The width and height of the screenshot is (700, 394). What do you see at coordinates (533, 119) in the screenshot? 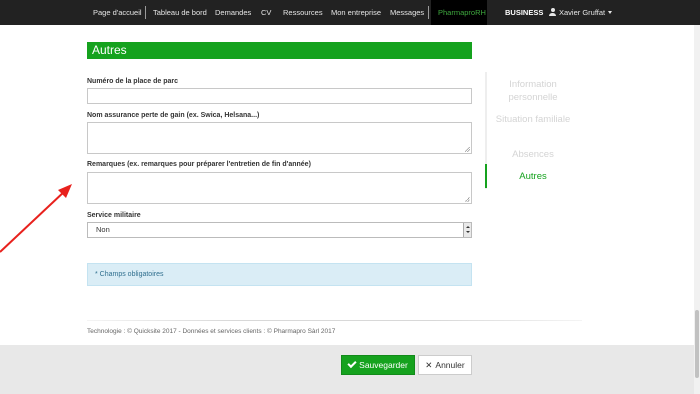
I see `side-nav-family-situation: Situation familiale` at bounding box center [533, 119].